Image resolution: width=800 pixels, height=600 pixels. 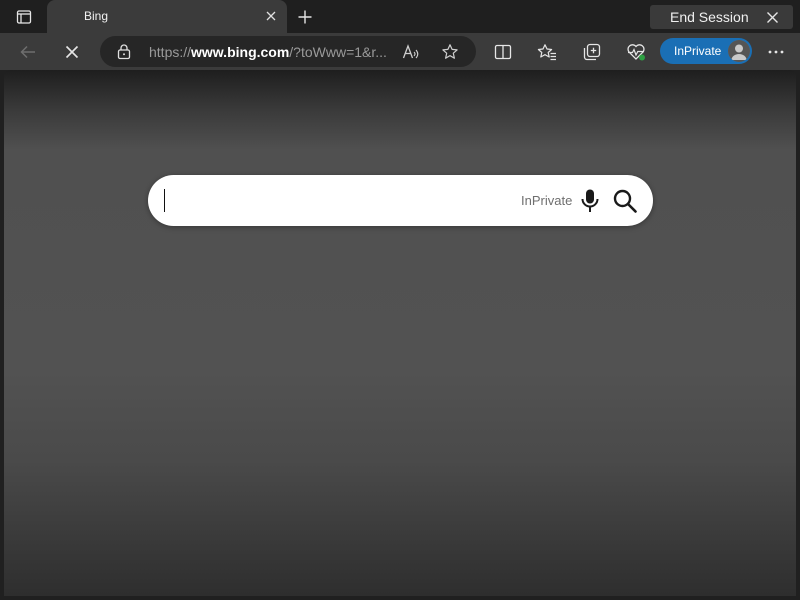 I want to click on text-cursor, so click(x=164, y=200).